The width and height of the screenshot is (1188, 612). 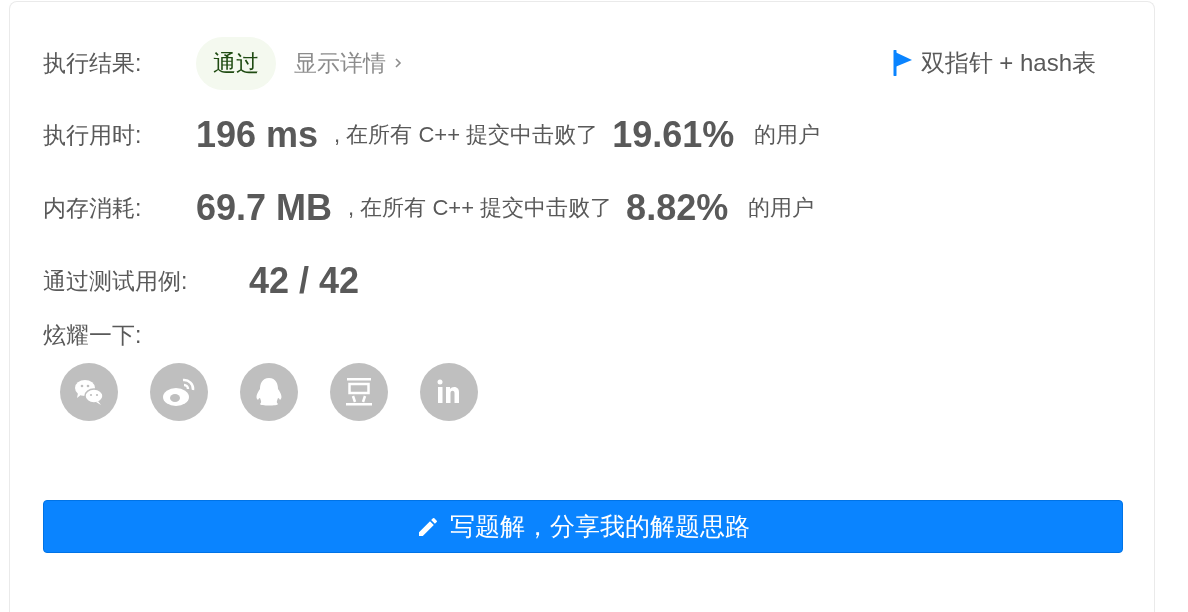 What do you see at coordinates (89, 392) in the screenshot?
I see `chat-bubbles-icon` at bounding box center [89, 392].